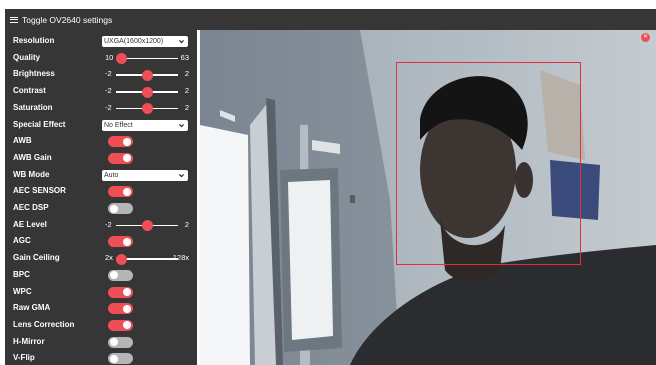 This screenshot has width=656, height=365. I want to click on control-label: Lens Correction, so click(44, 324).